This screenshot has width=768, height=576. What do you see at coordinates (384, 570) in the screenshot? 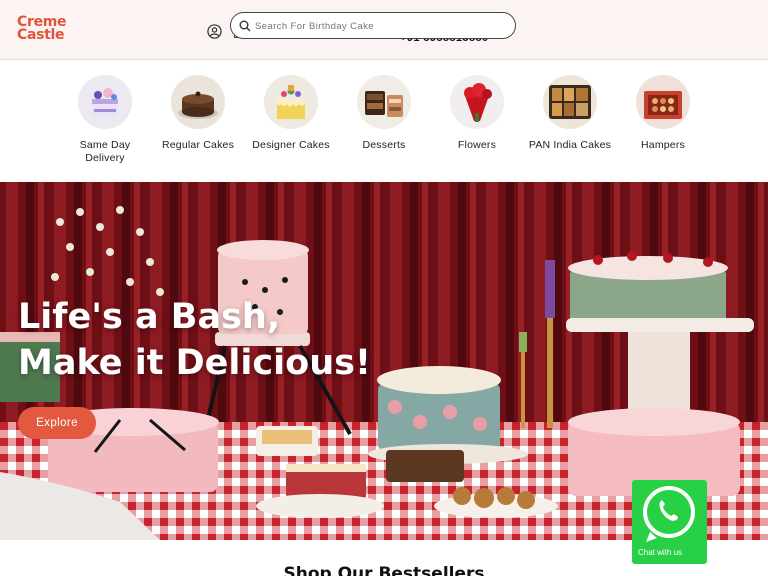
I see `bestsellers-heading: Shop Our Bestsellers` at bounding box center [384, 570].